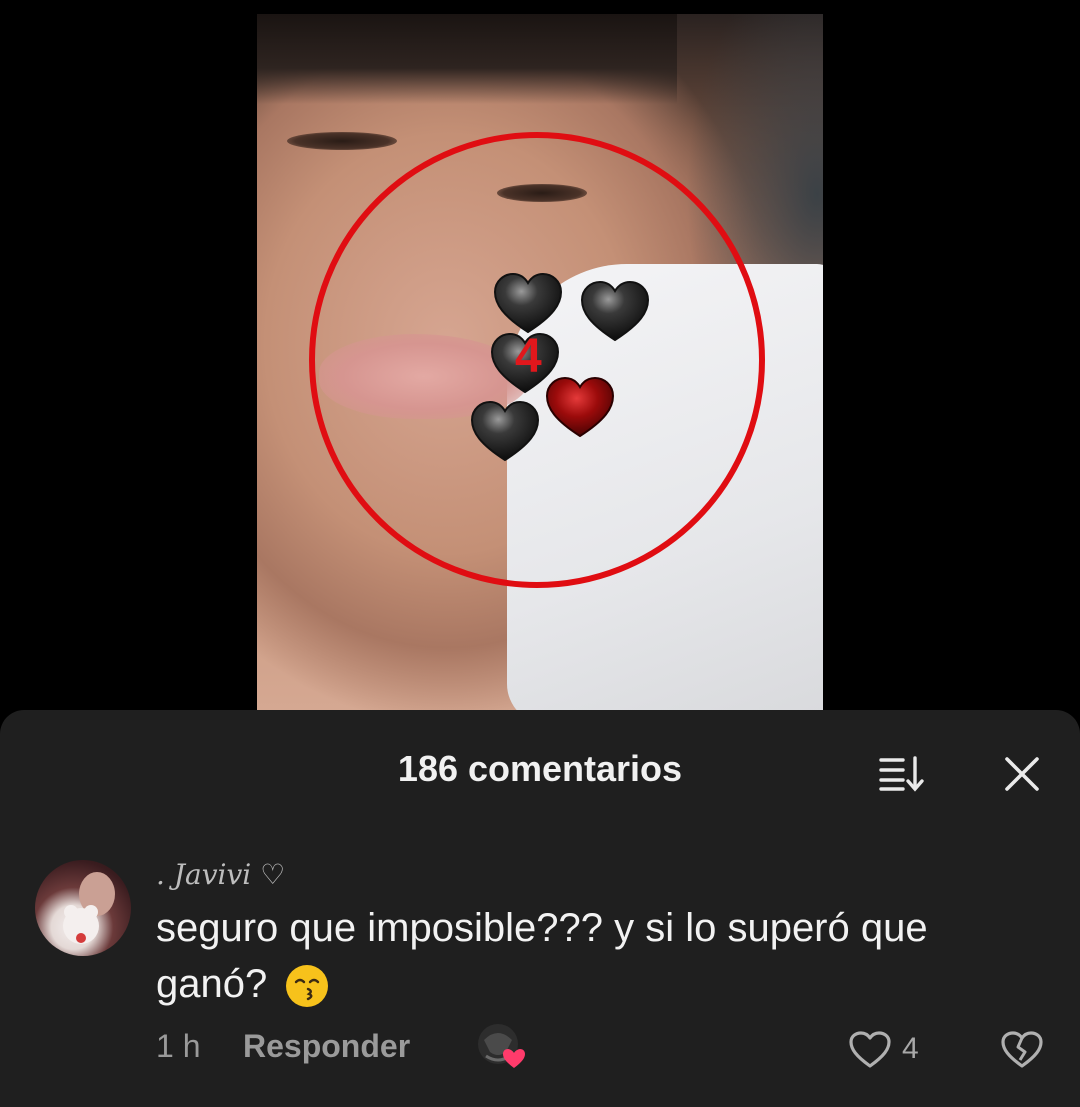  What do you see at coordinates (342, 141) in the screenshot?
I see `video-eye-left` at bounding box center [342, 141].